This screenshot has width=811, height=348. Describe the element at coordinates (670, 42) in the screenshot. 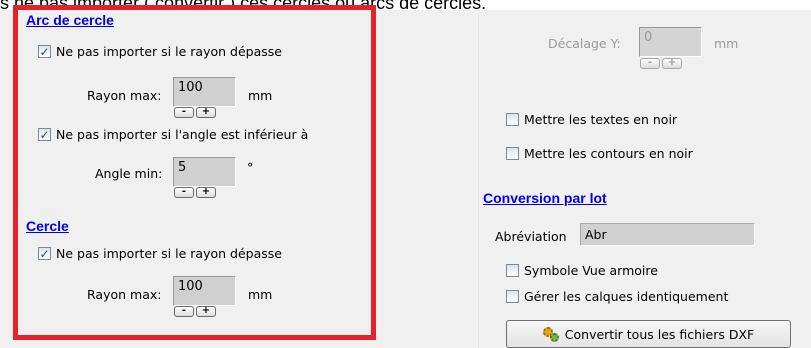

I see `offset-y-input: 0` at that location.